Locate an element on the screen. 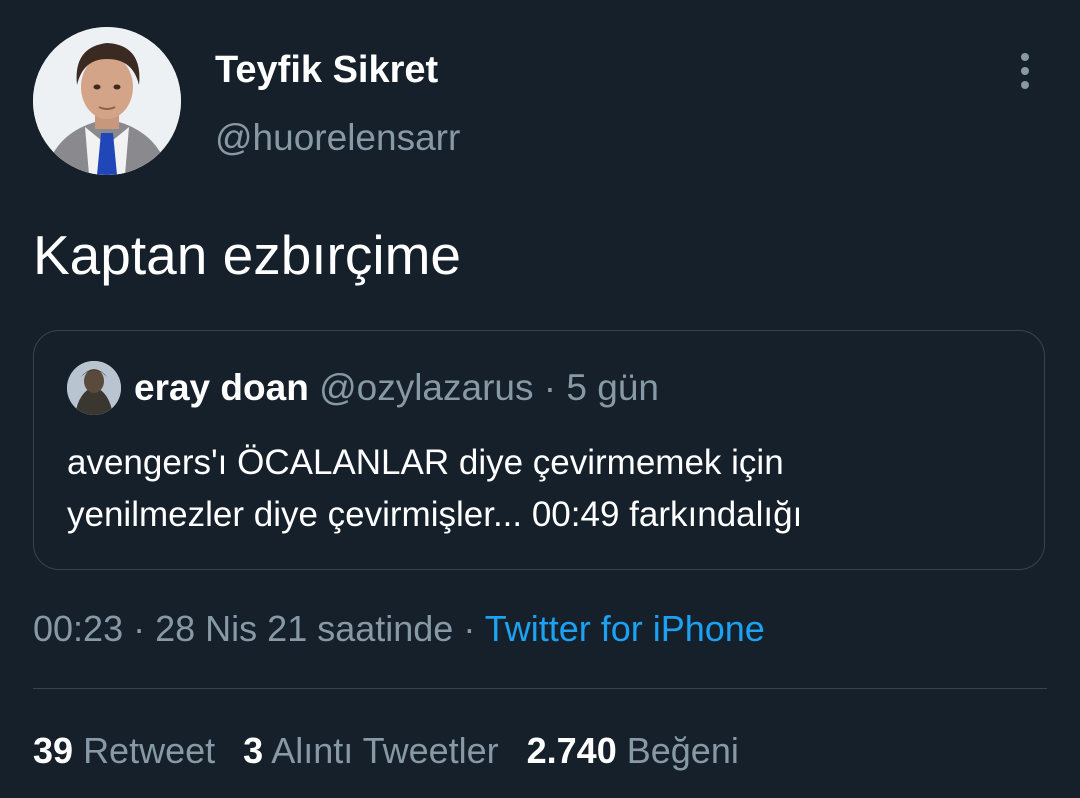 The height and width of the screenshot is (798, 1080). tweet-date: 28 Nis 21 saatinde is located at coordinates (304, 628).